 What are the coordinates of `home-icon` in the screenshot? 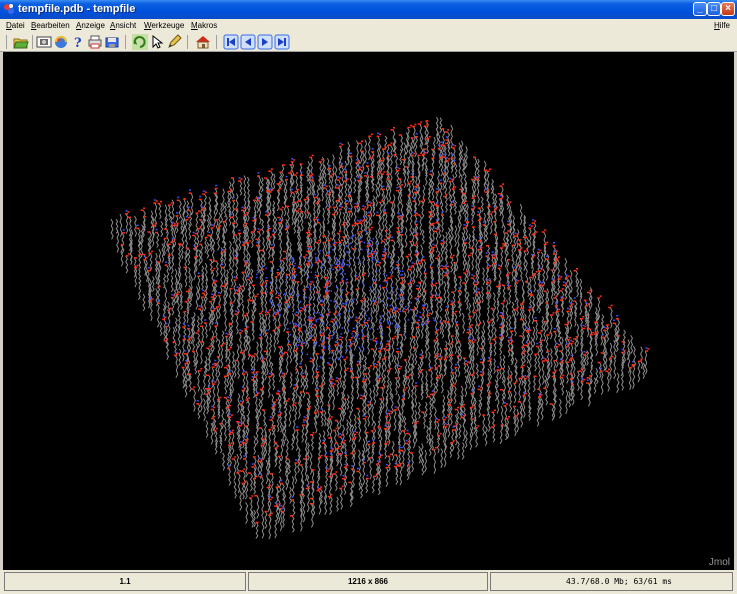 It's located at (203, 42).